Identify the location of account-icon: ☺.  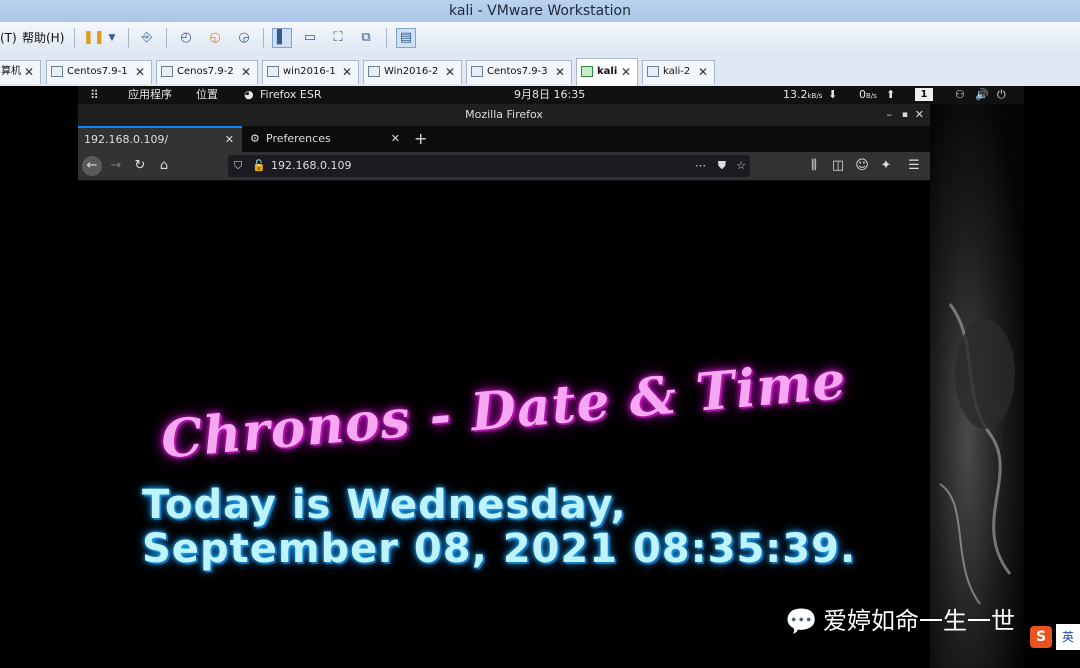
(862, 166).